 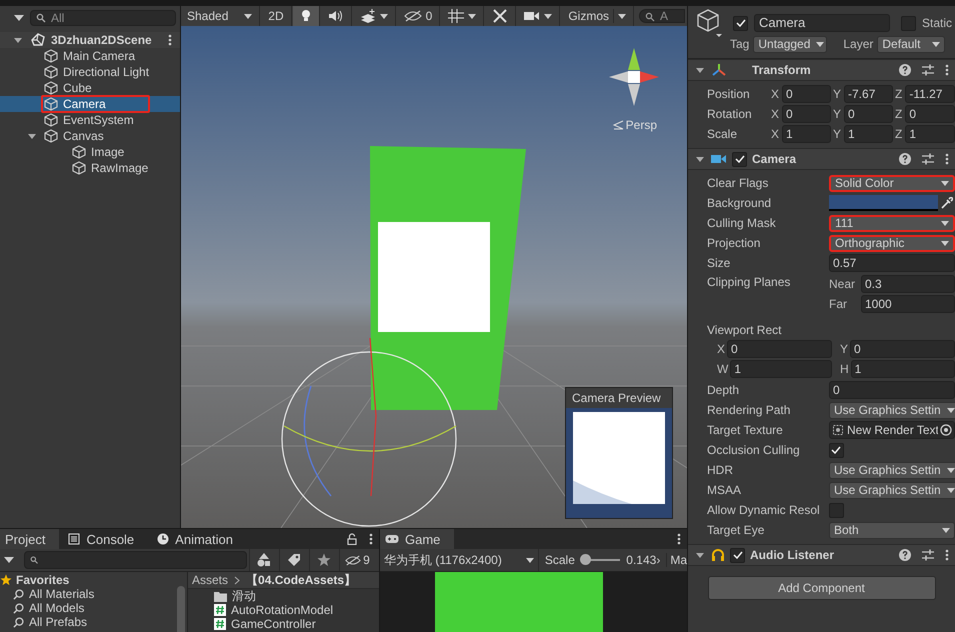 I want to click on panel-tab: Project, so click(x=30, y=539).